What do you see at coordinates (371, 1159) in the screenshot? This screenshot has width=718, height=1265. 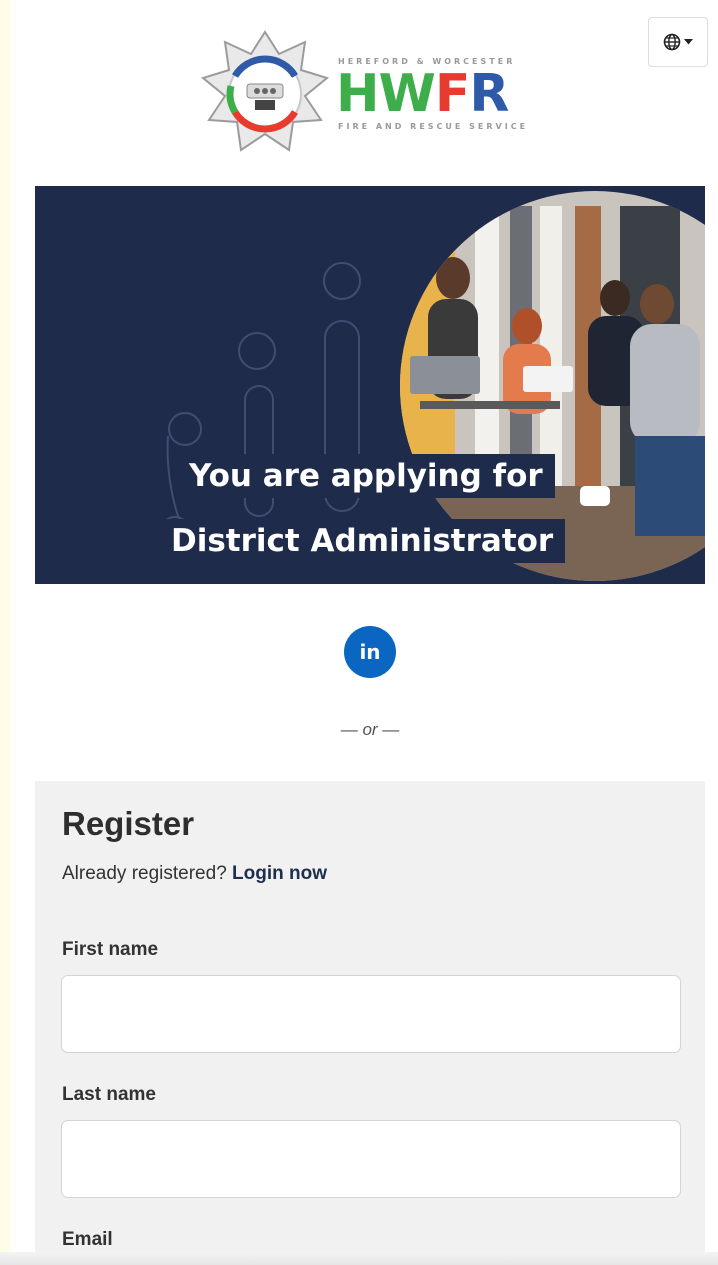 I see `last-name-input` at bounding box center [371, 1159].